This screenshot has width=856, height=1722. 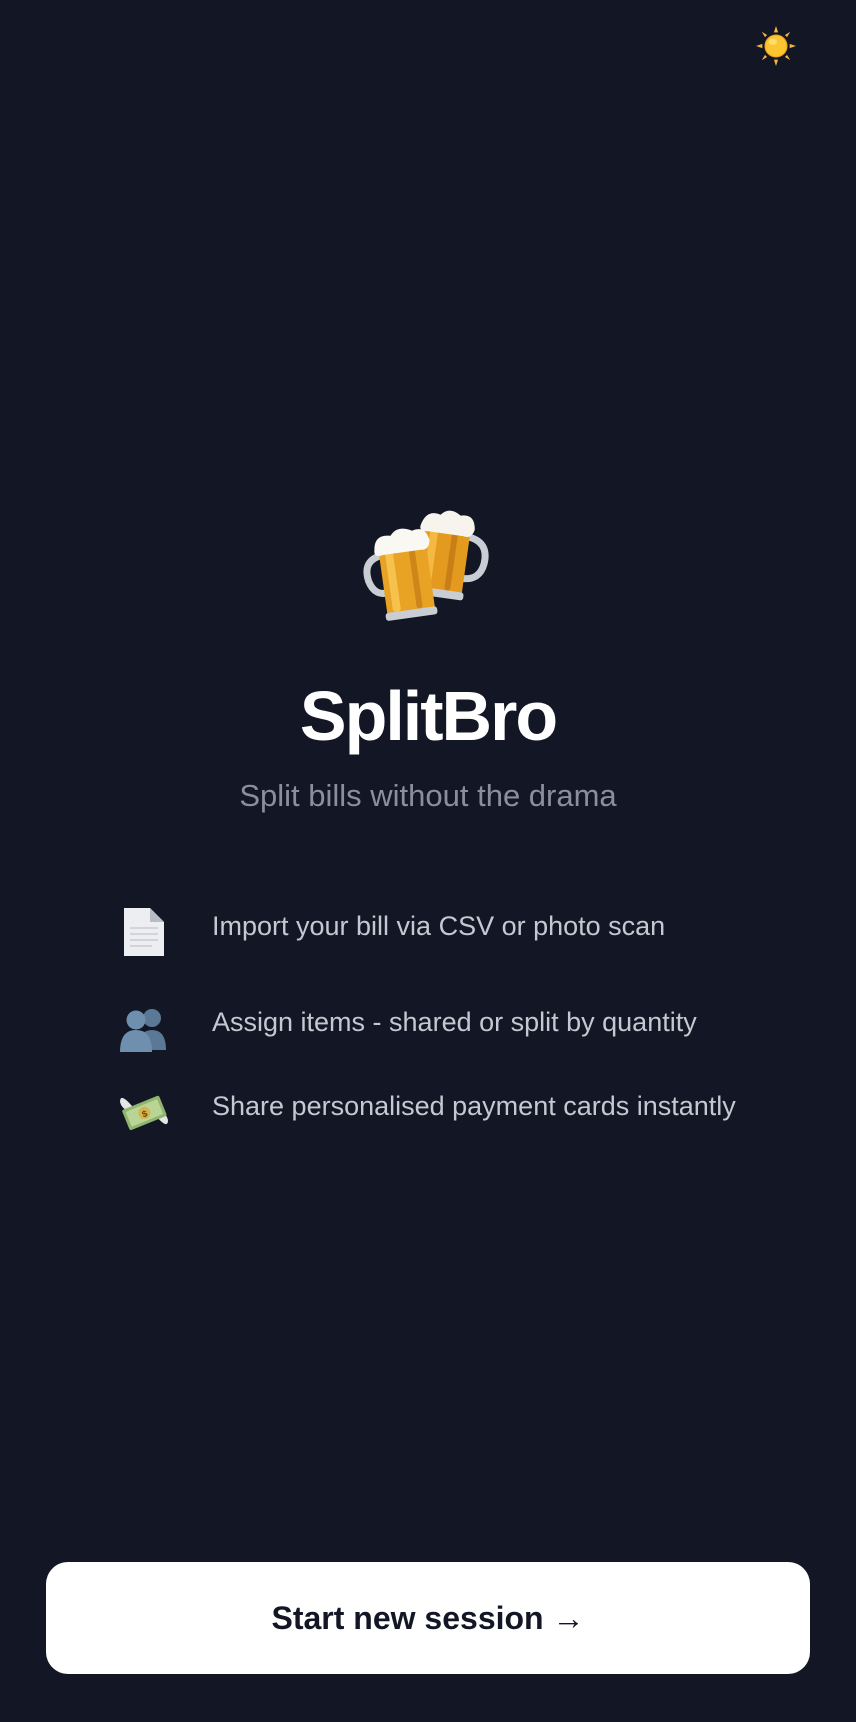 What do you see at coordinates (144, 1113) in the screenshot?
I see `money-wings-icon: $` at bounding box center [144, 1113].